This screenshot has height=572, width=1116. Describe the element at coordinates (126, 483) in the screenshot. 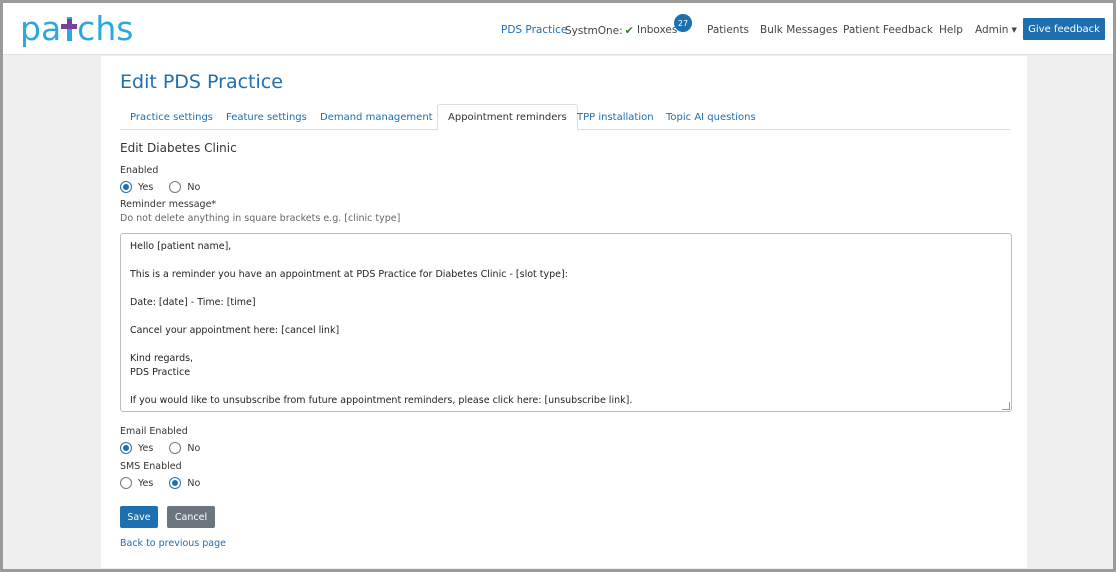

I see `sms-yes-radio` at that location.